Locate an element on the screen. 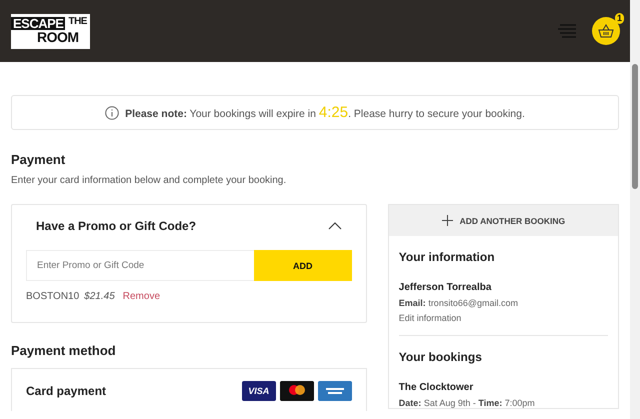 The width and height of the screenshot is (640, 419). logo: ESCAPE THE ROOM is located at coordinates (50, 31).